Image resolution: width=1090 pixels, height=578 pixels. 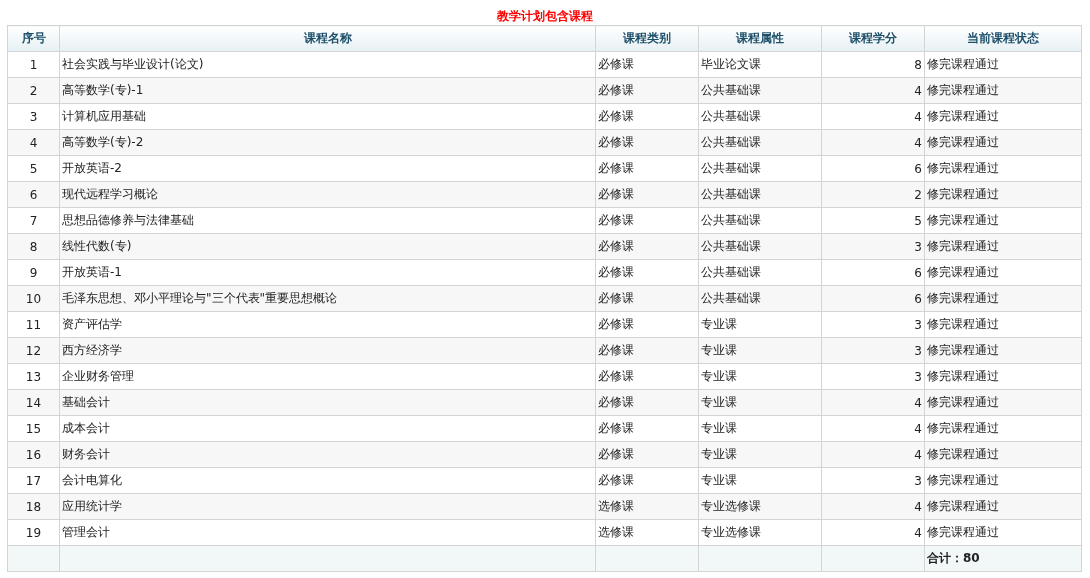 I want to click on table-cell: 9, so click(x=33, y=272).